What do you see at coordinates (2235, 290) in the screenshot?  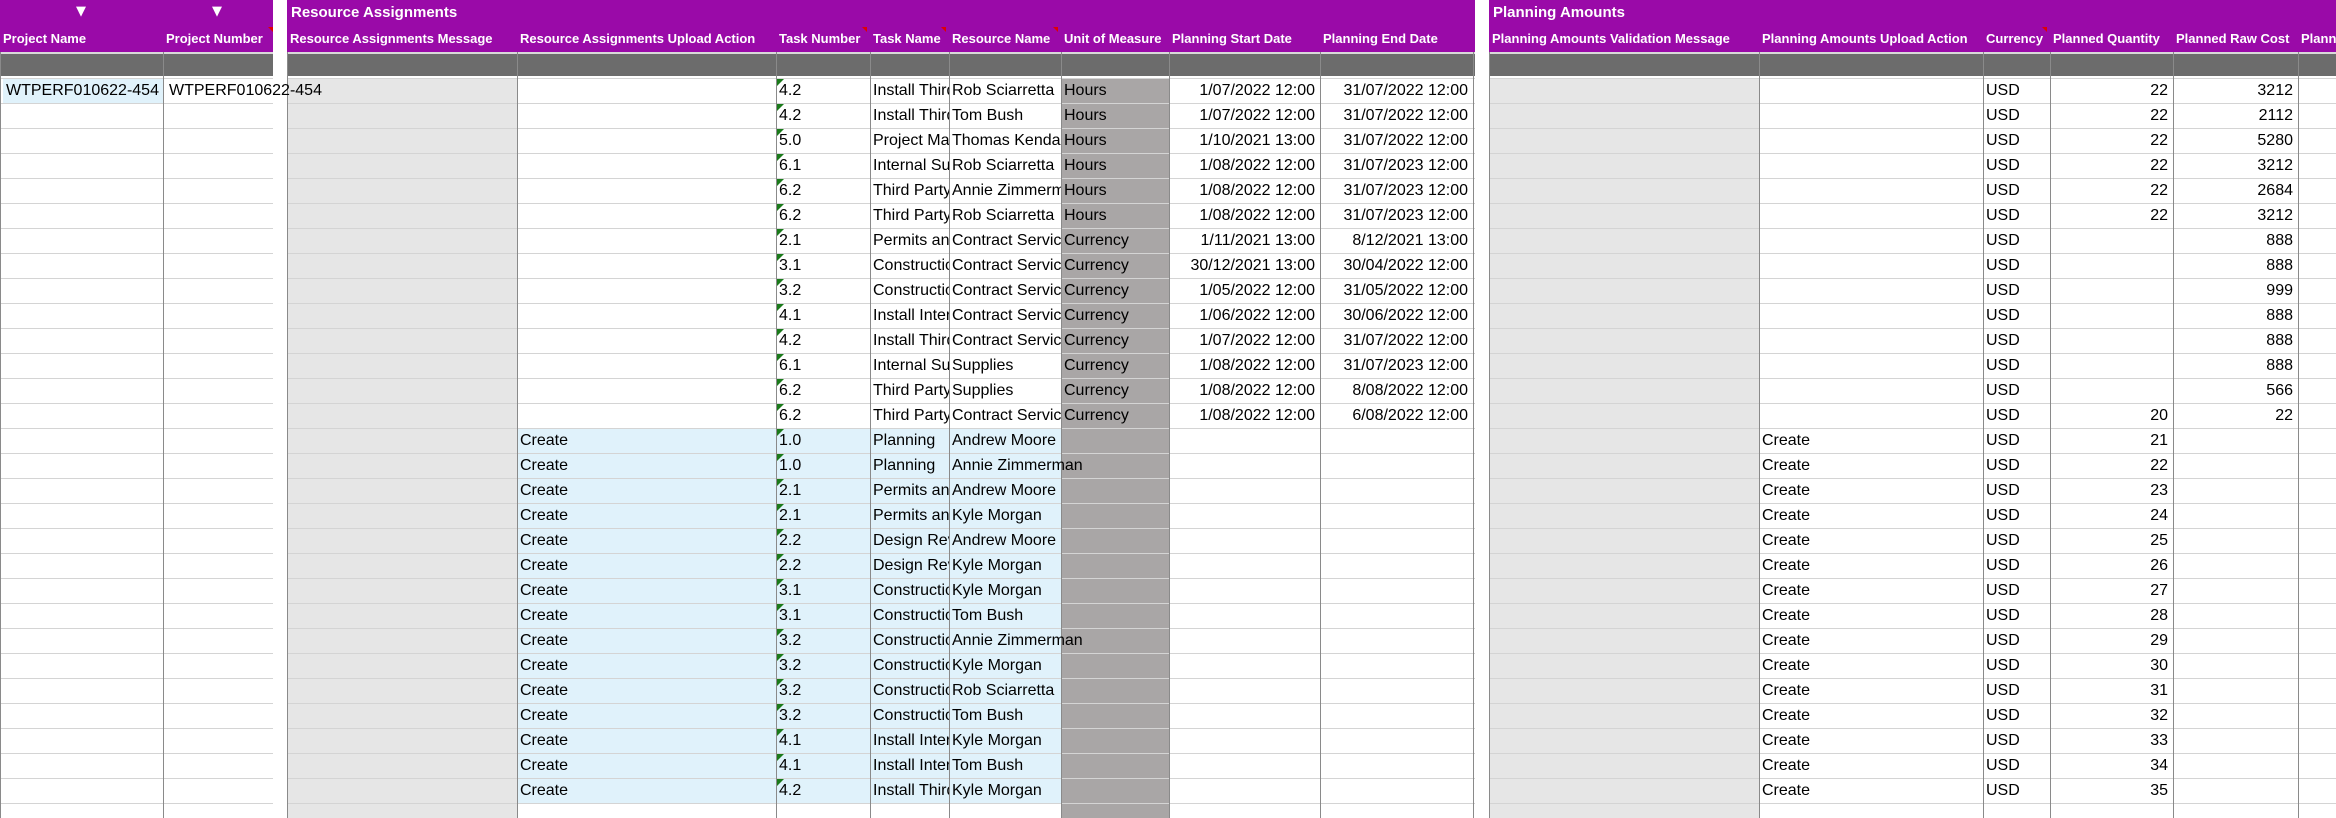 I see `cell-planned-raw-cost: 999` at bounding box center [2235, 290].